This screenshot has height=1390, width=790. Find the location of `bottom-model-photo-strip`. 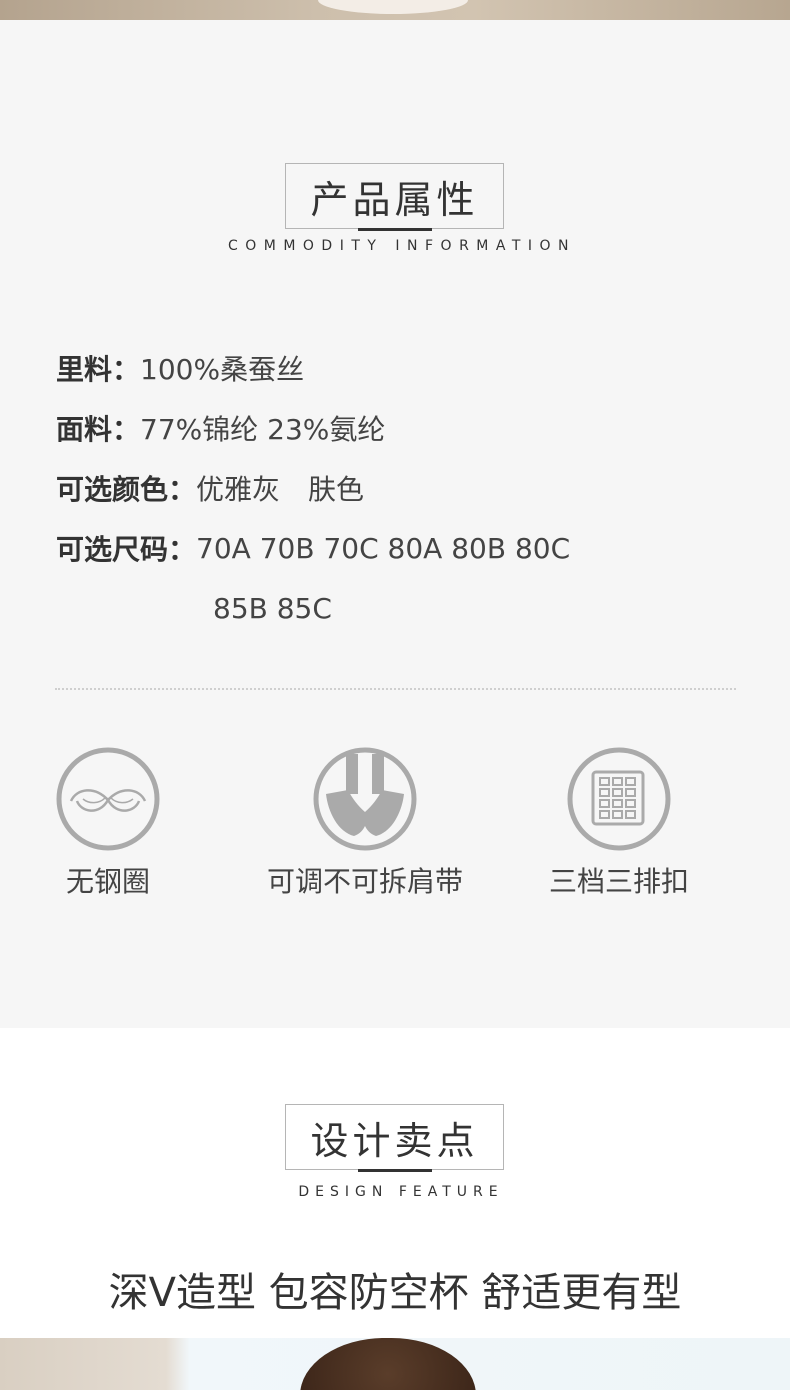

bottom-model-photo-strip is located at coordinates (395, 1364).